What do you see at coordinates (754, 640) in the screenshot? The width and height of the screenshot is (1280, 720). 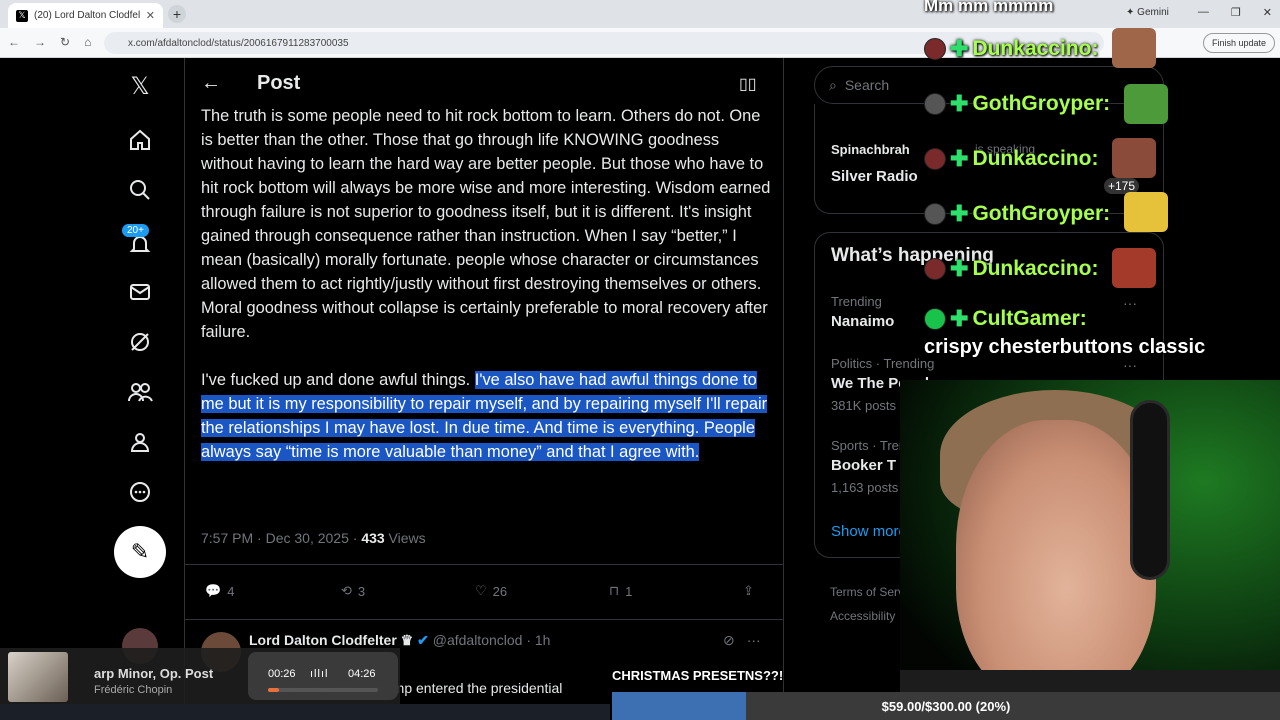 I see `more-options-icon: ···` at bounding box center [754, 640].